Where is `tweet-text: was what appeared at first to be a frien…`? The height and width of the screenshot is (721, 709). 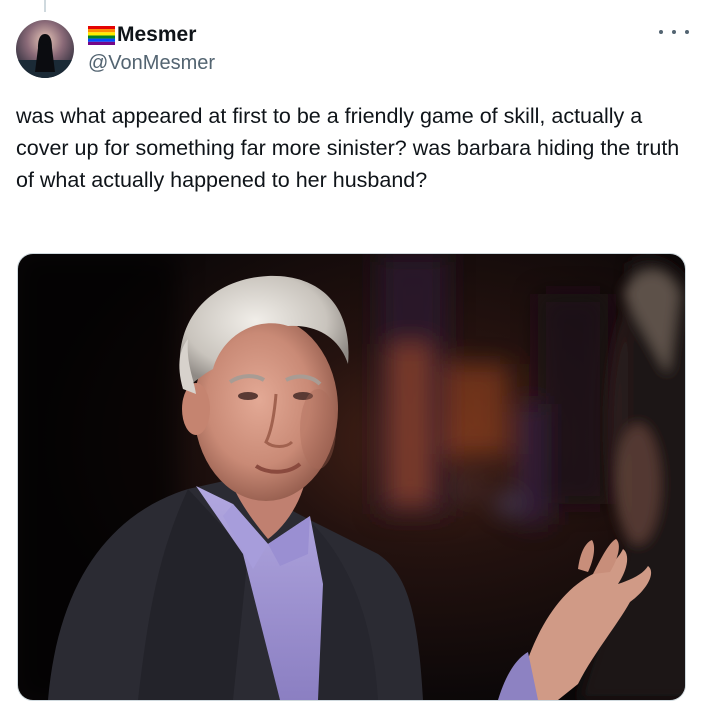 tweet-text: was what appeared at first to be a frien… is located at coordinates (351, 148).